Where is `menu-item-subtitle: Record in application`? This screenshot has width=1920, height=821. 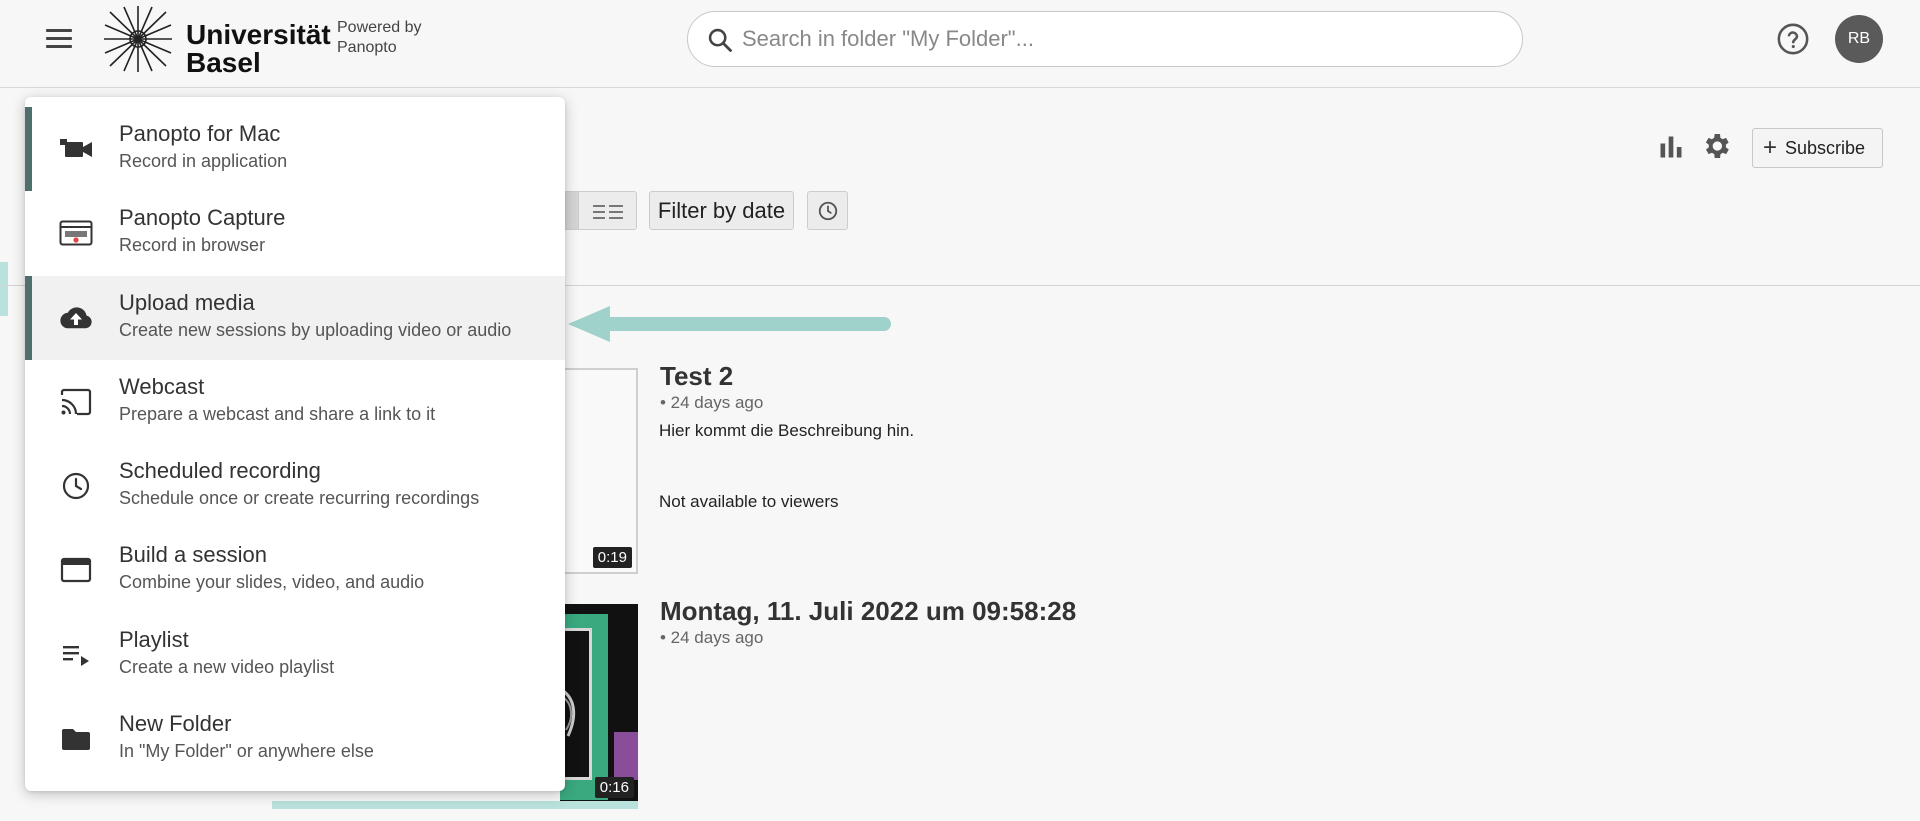
menu-item-subtitle: Record in application is located at coordinates (203, 161).